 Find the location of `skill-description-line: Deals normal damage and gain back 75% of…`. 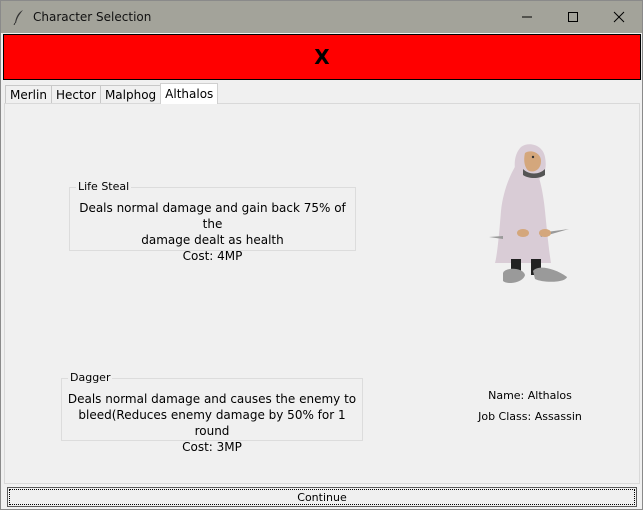

skill-description-line: Deals normal damage and gain back 75% of… is located at coordinates (212, 216).